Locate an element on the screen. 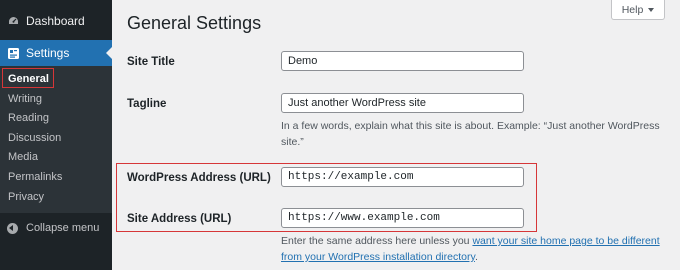  menu-settings: Settings is located at coordinates (56, 53).